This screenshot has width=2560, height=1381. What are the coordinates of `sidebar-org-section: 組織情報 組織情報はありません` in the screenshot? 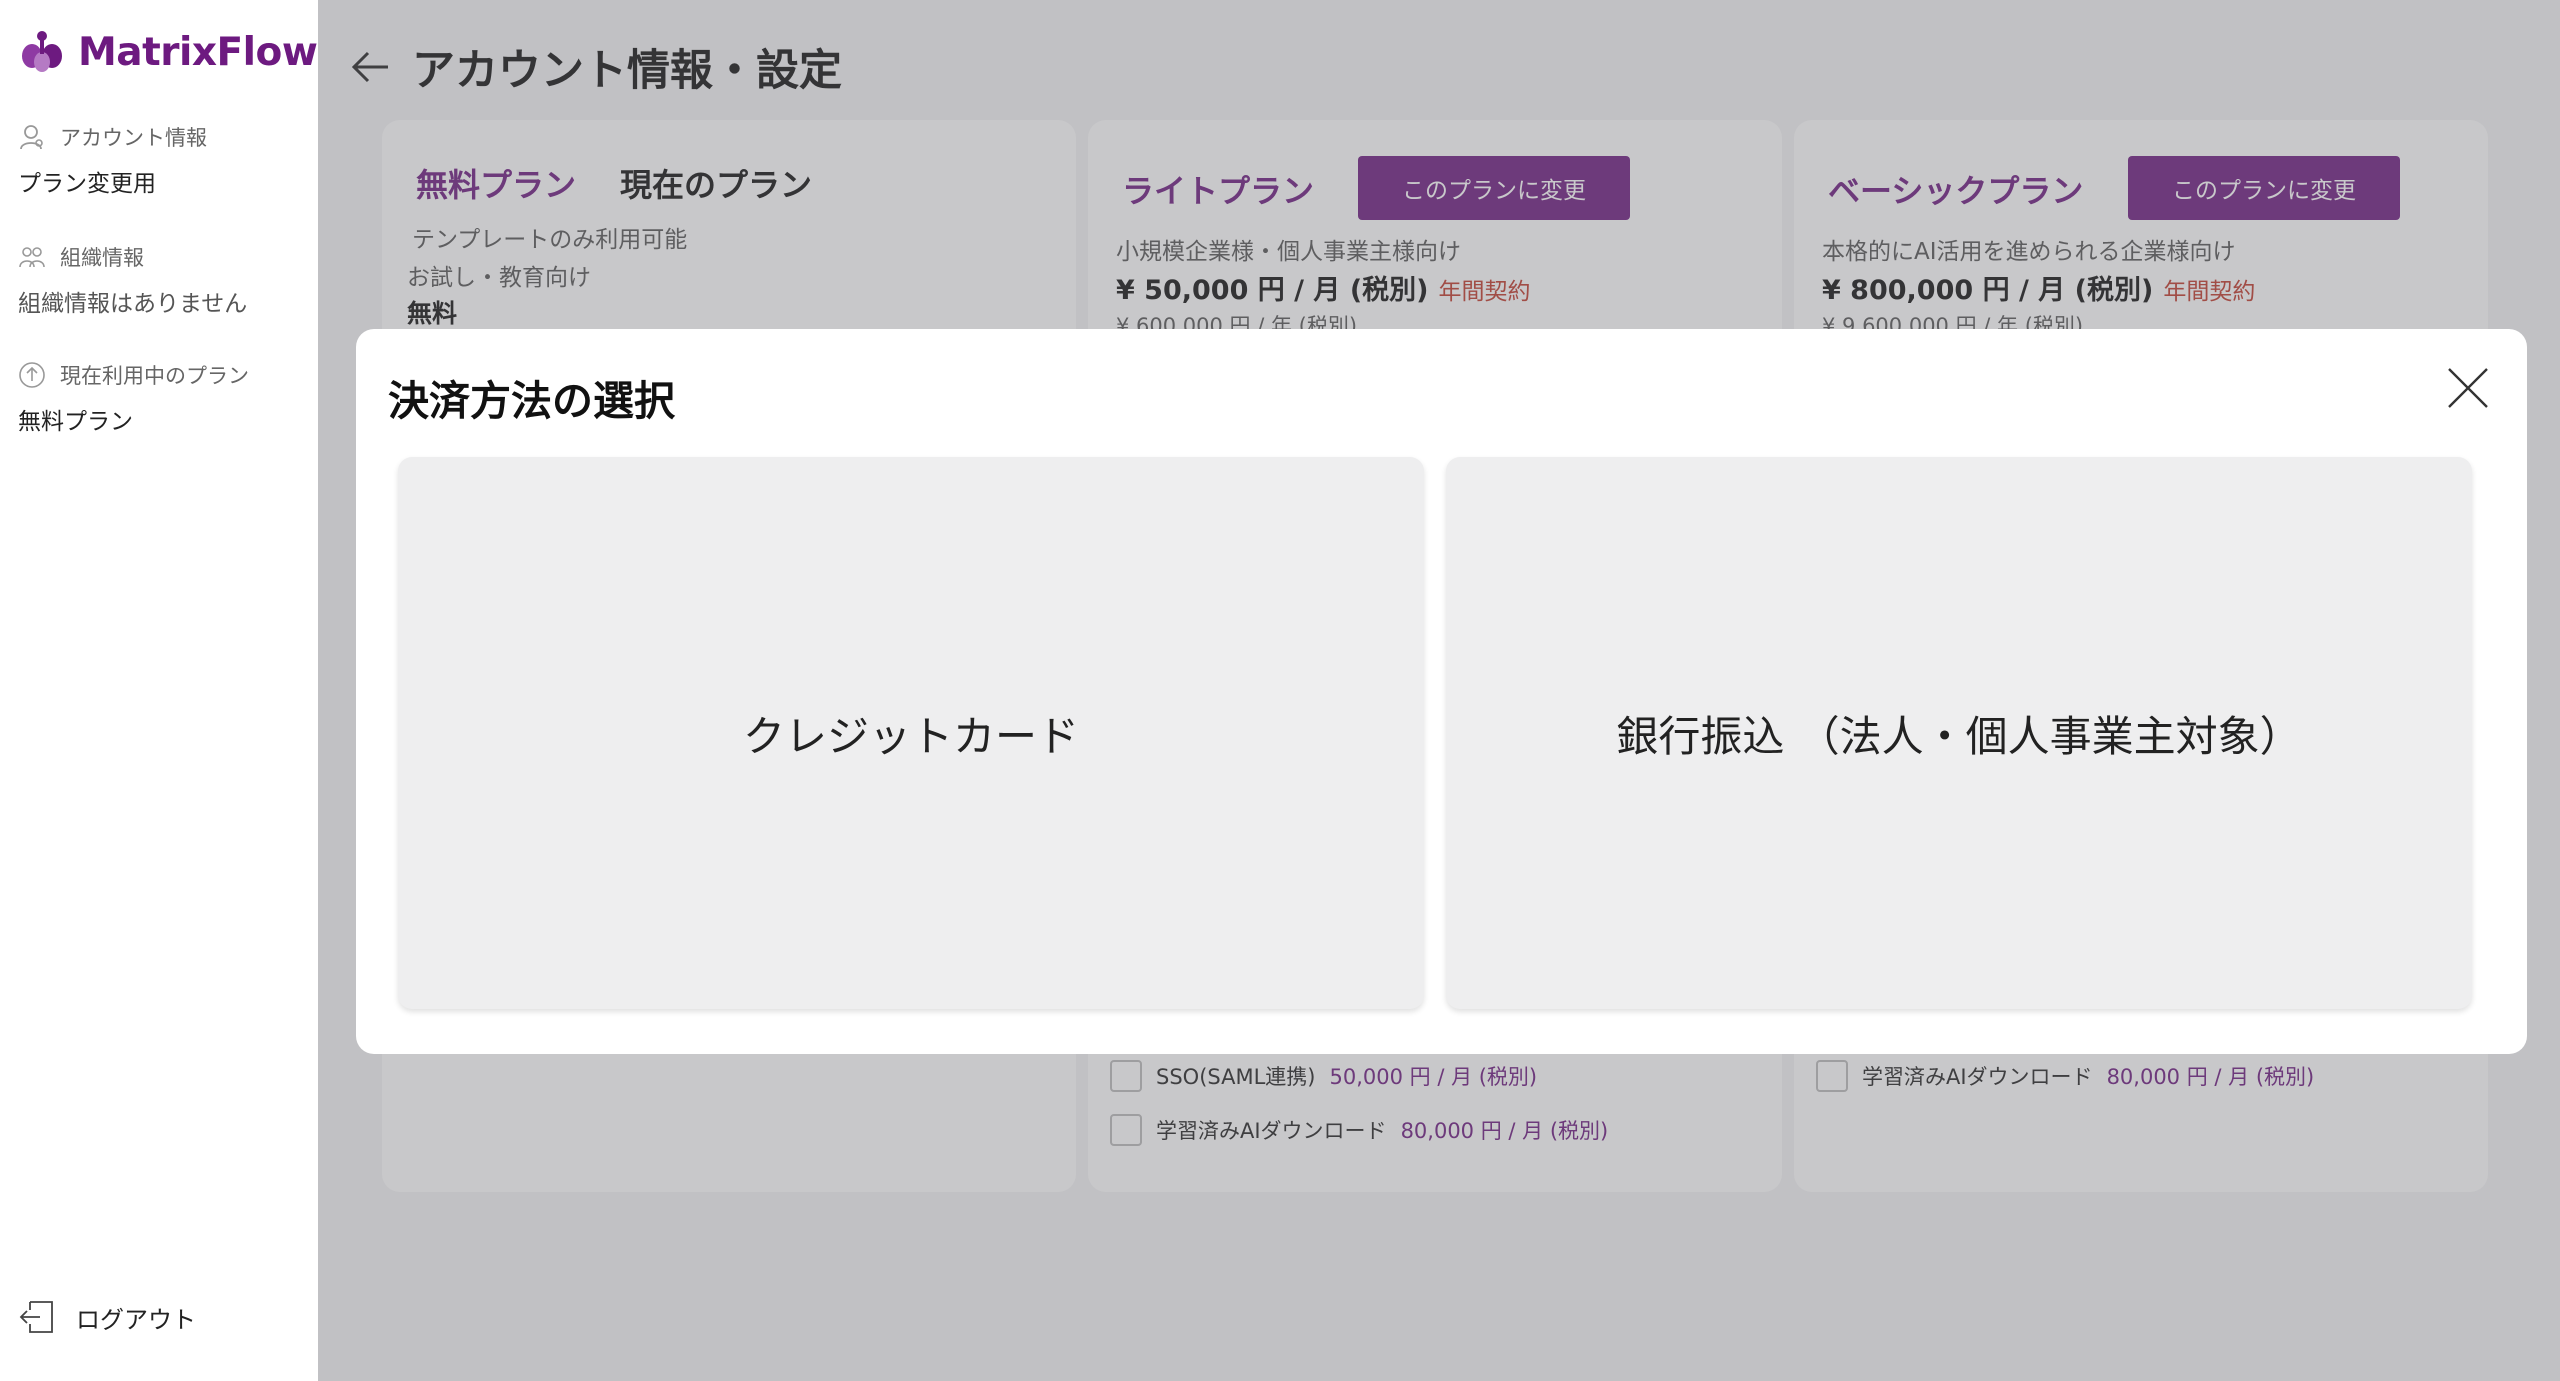 It's located at (132, 280).